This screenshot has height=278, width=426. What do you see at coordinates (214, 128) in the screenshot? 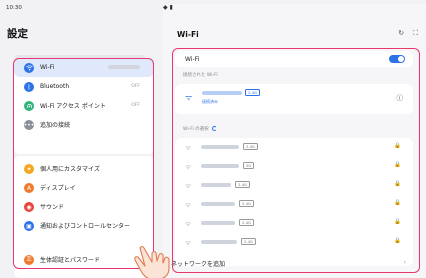
I see `loading-spinner-icon` at bounding box center [214, 128].